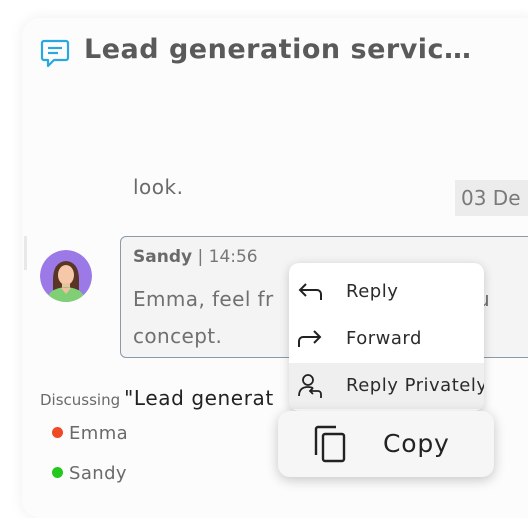  I want to click on copy-icon, so click(330, 444).